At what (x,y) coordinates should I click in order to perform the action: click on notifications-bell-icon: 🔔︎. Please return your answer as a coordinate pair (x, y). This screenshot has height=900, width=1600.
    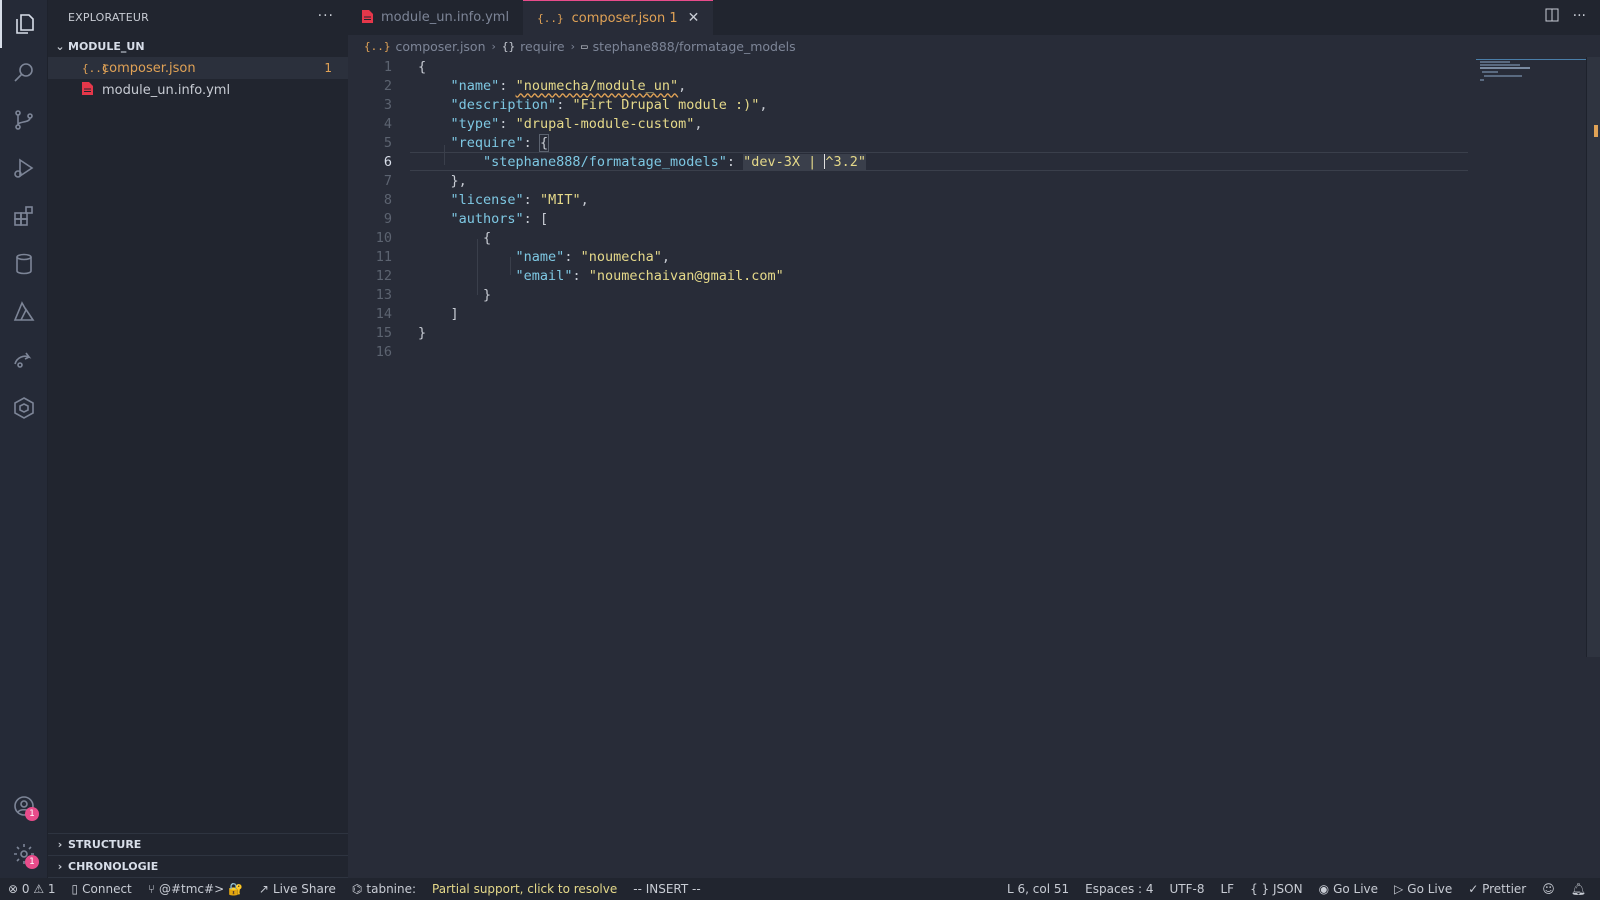
    Looking at the image, I should click on (1578, 889).